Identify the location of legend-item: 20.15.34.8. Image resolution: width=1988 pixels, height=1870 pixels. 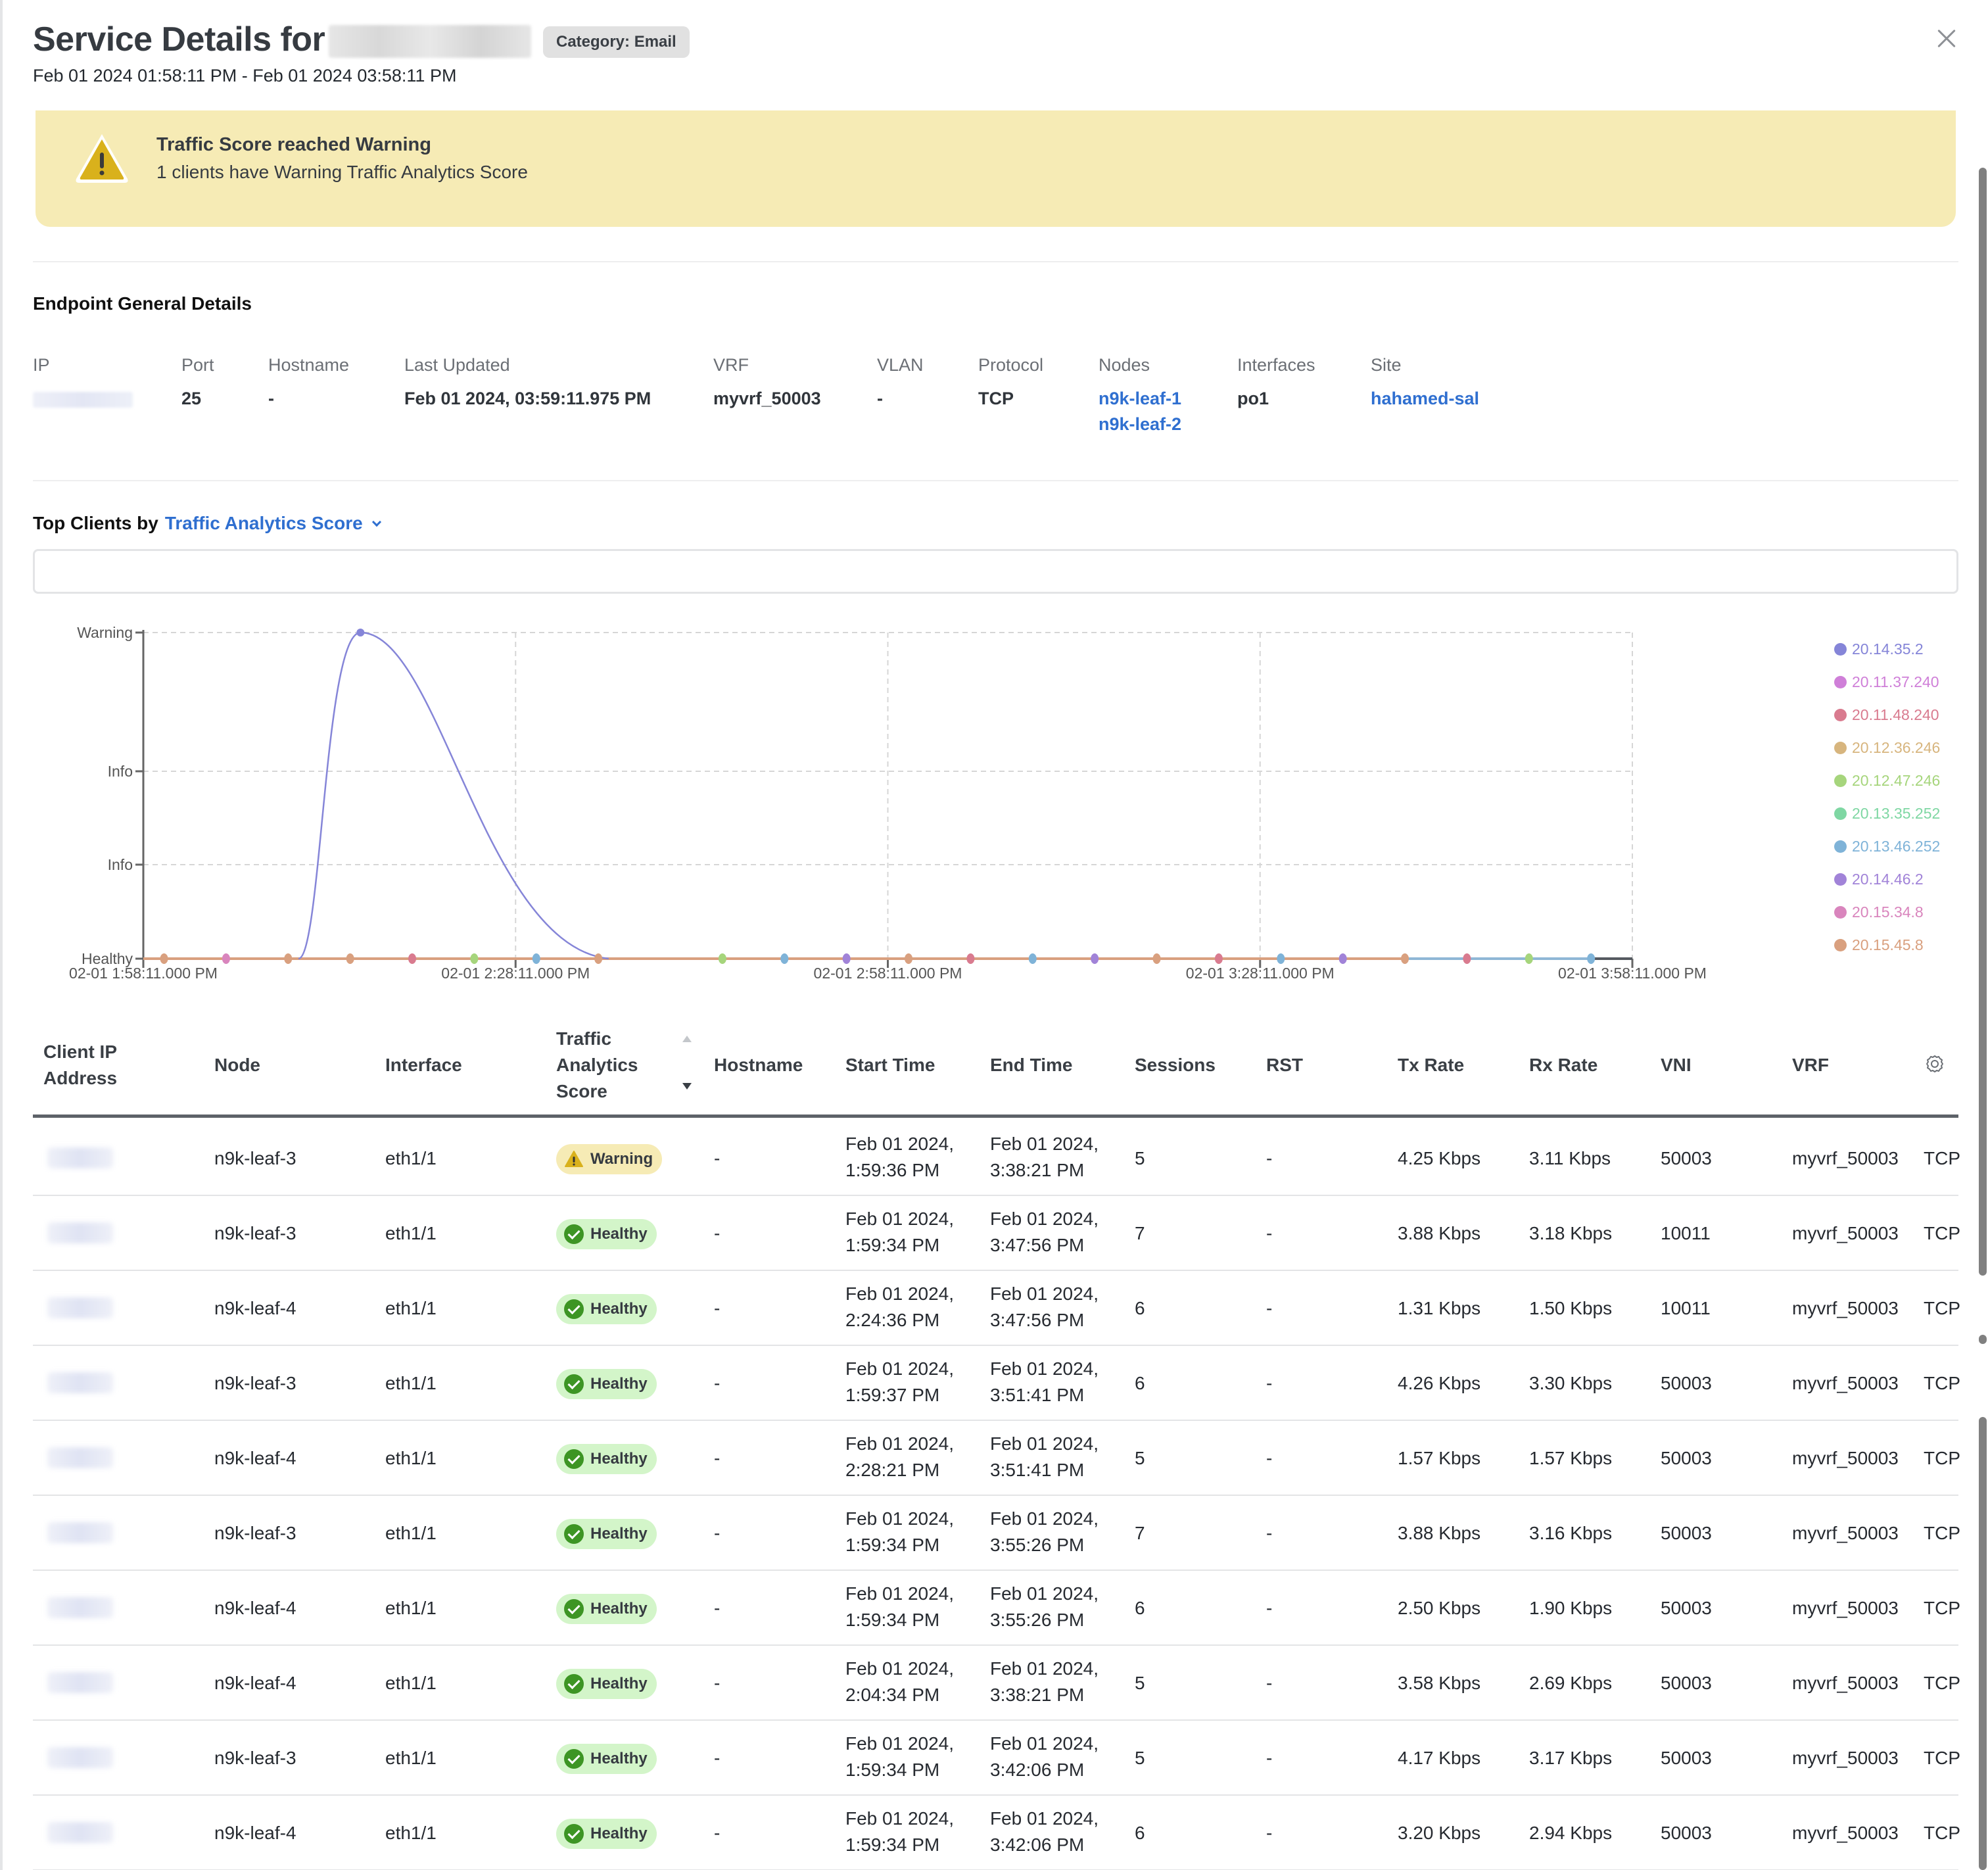
(1887, 912).